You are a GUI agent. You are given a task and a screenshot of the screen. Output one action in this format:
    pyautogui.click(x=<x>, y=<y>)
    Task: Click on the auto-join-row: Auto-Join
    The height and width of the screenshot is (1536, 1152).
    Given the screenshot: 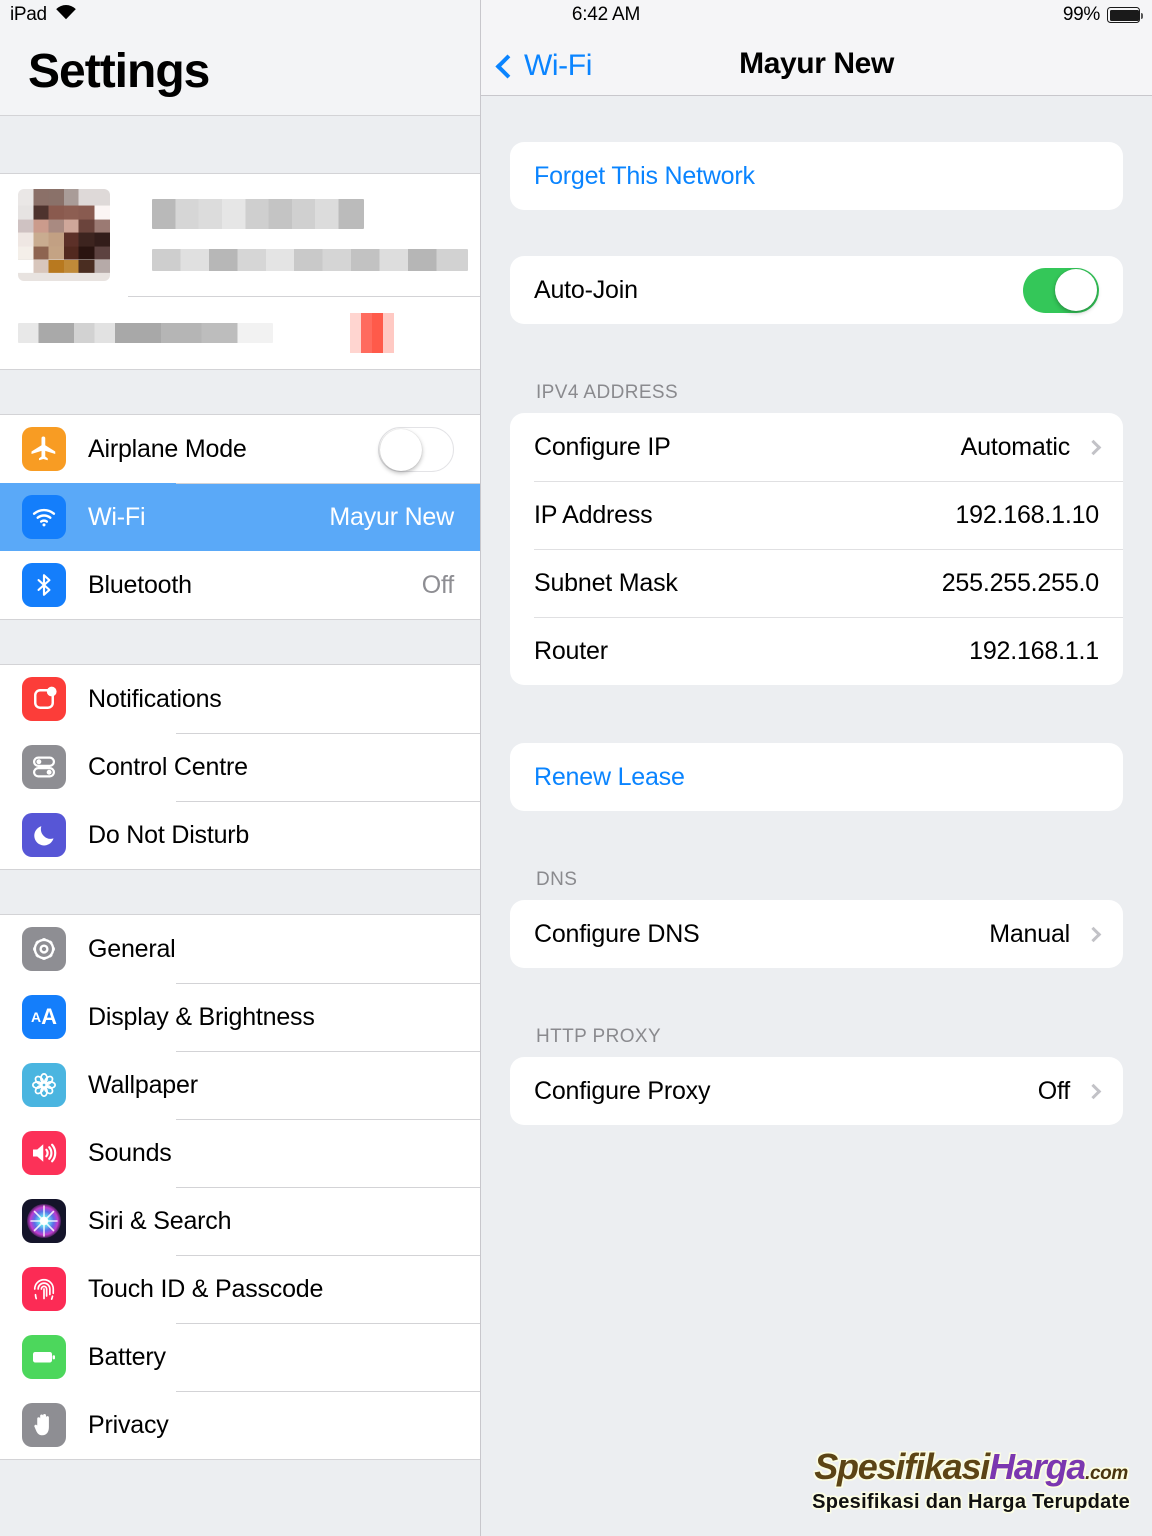 What is the action you would take?
    pyautogui.click(x=816, y=290)
    